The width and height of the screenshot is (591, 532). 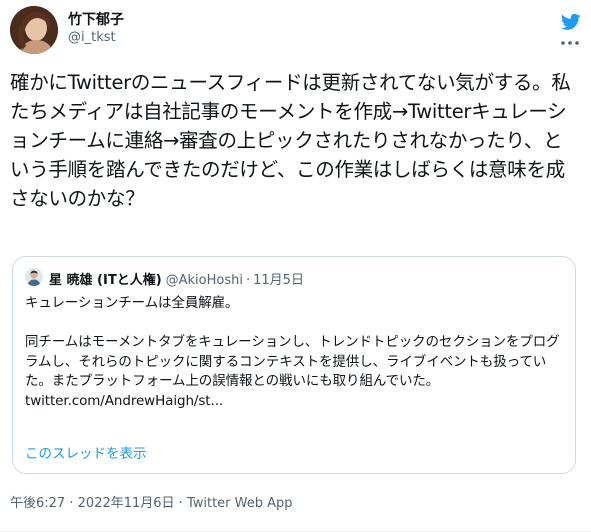 What do you see at coordinates (570, 43) in the screenshot?
I see `more-dots-icon` at bounding box center [570, 43].